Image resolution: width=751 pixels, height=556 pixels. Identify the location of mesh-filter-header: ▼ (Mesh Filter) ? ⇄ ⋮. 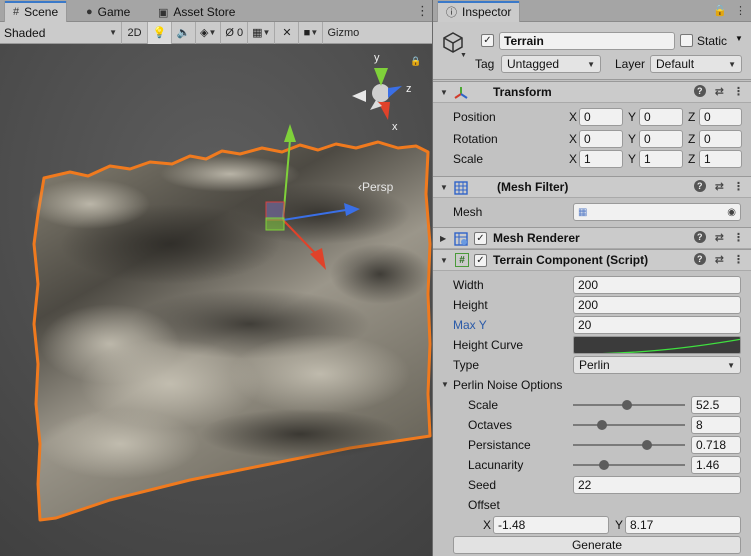
(592, 187).